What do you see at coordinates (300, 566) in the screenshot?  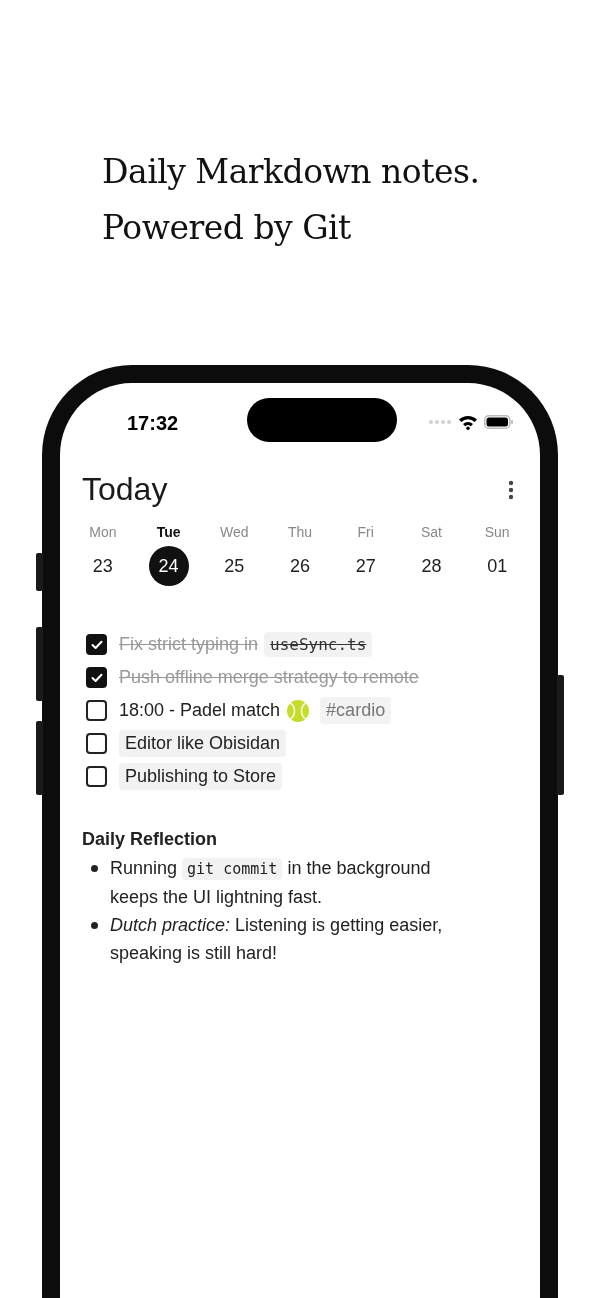 I see `date-button: 26` at bounding box center [300, 566].